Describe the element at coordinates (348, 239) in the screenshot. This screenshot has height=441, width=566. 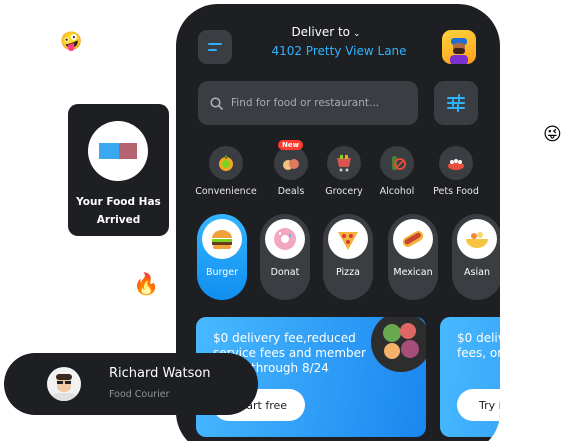
I see `pizza-icon` at that location.